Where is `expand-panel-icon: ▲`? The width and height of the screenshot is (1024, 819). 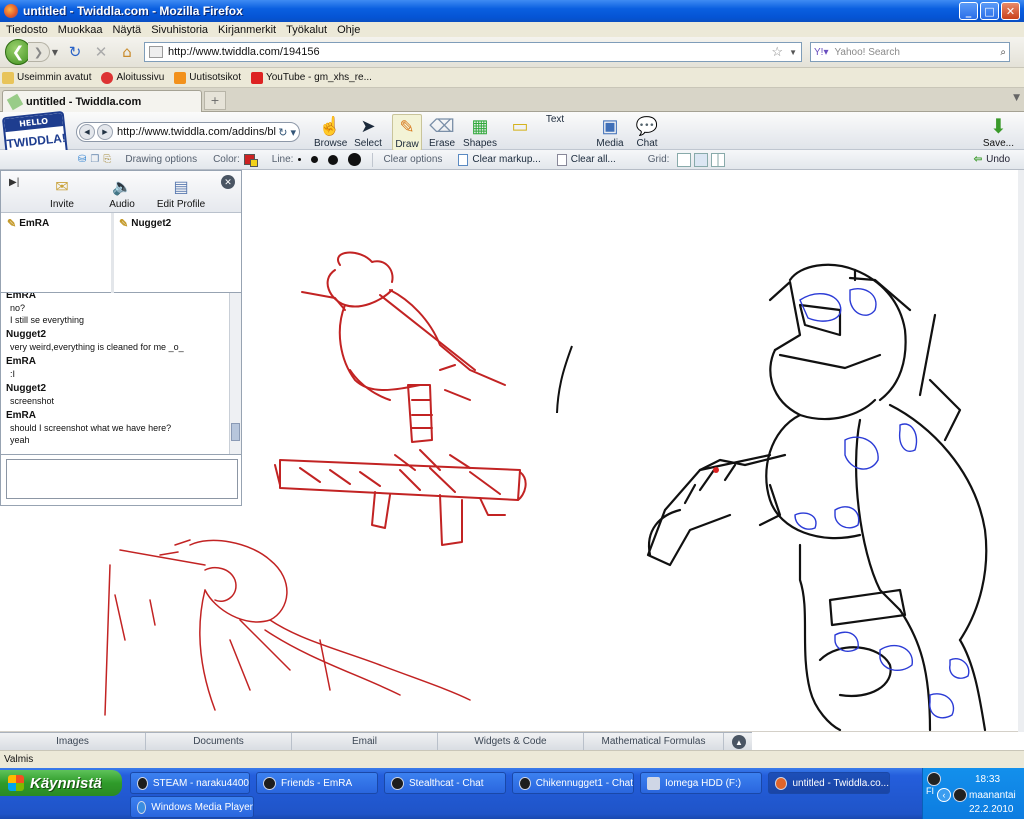
expand-panel-icon: ▲ is located at coordinates (739, 742).